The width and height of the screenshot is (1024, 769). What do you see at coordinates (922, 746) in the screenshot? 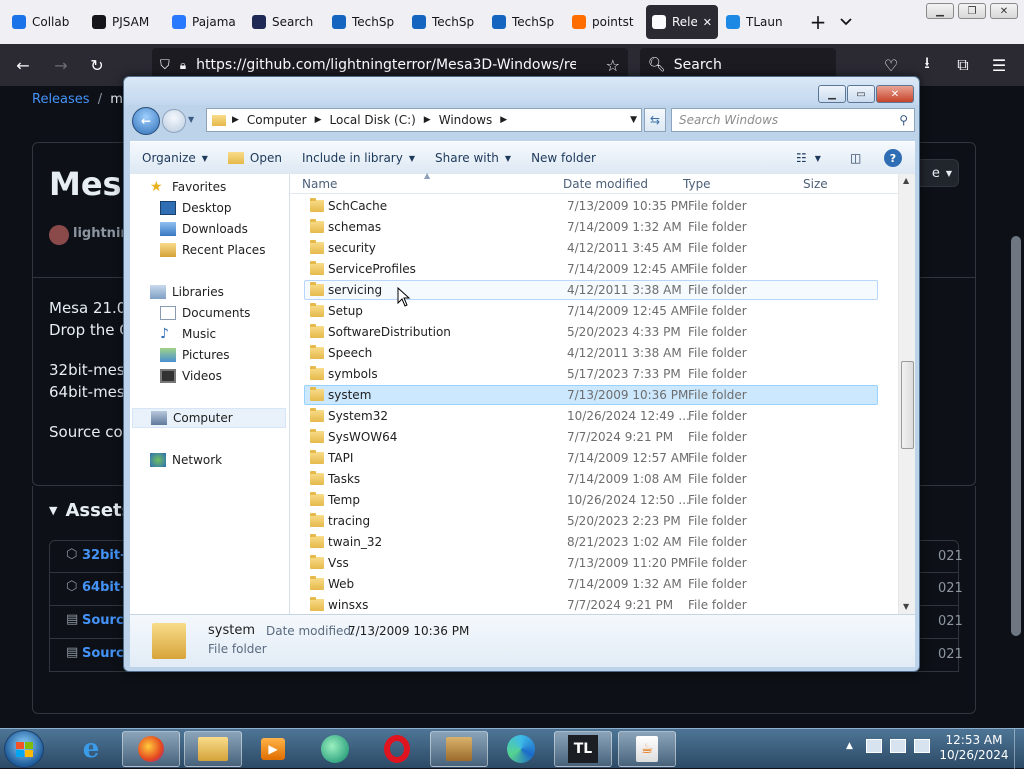
I see `volume-icon` at bounding box center [922, 746].